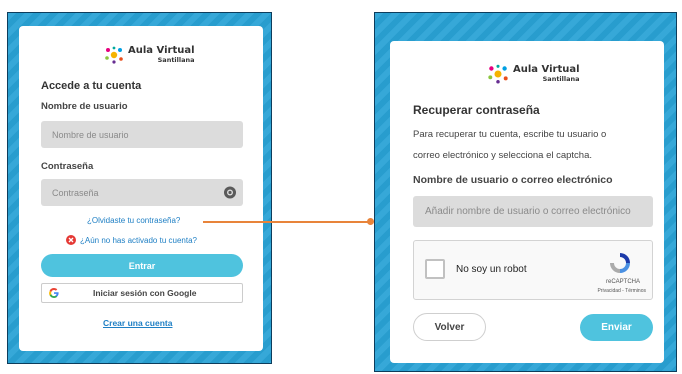  Describe the element at coordinates (142, 134) in the screenshot. I see `username-input: Nombre de usuario` at that location.